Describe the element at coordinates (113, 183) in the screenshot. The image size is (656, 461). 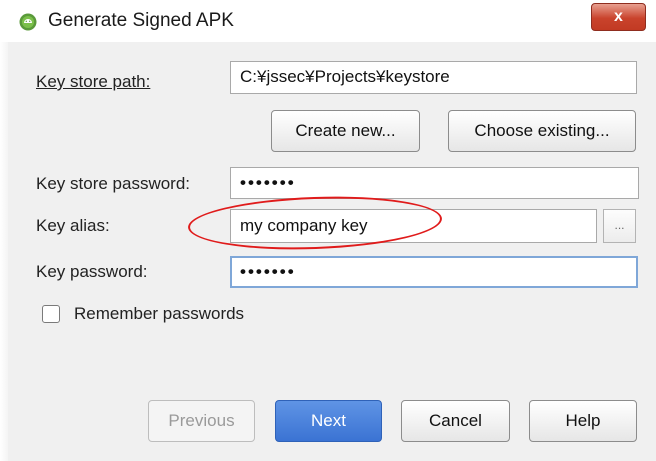
I see `key-store-password-label: Key store password:` at that location.